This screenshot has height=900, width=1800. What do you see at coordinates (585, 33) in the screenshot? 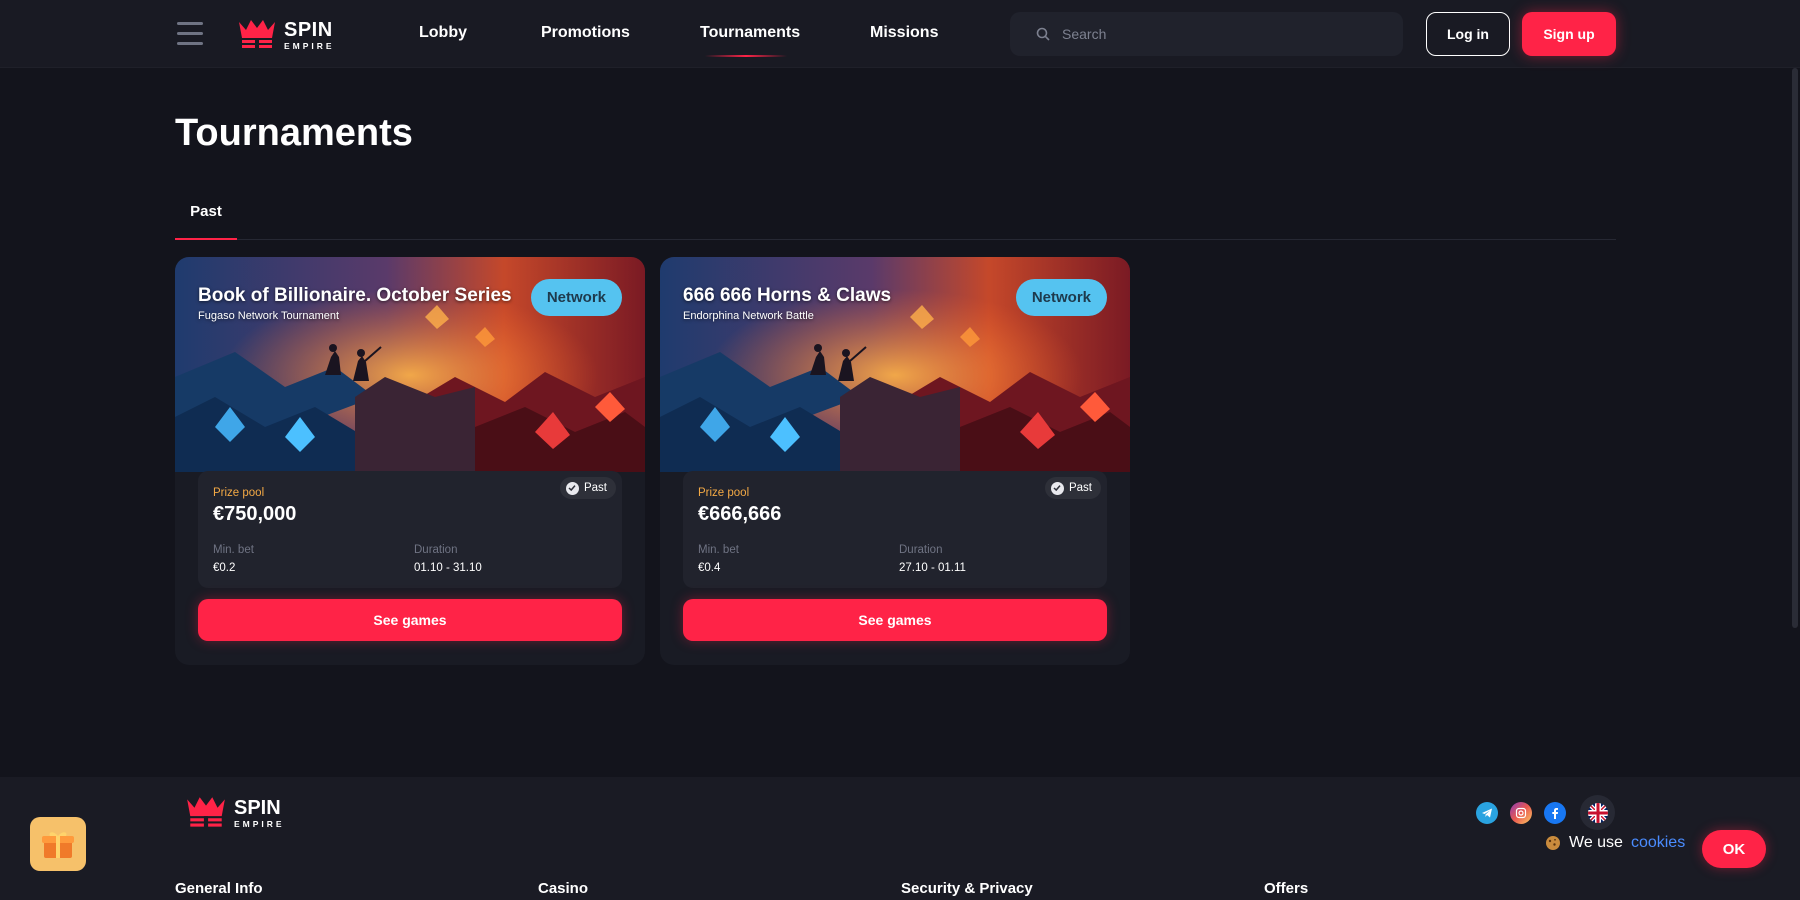
I see `nav-promotions: Promotions` at bounding box center [585, 33].